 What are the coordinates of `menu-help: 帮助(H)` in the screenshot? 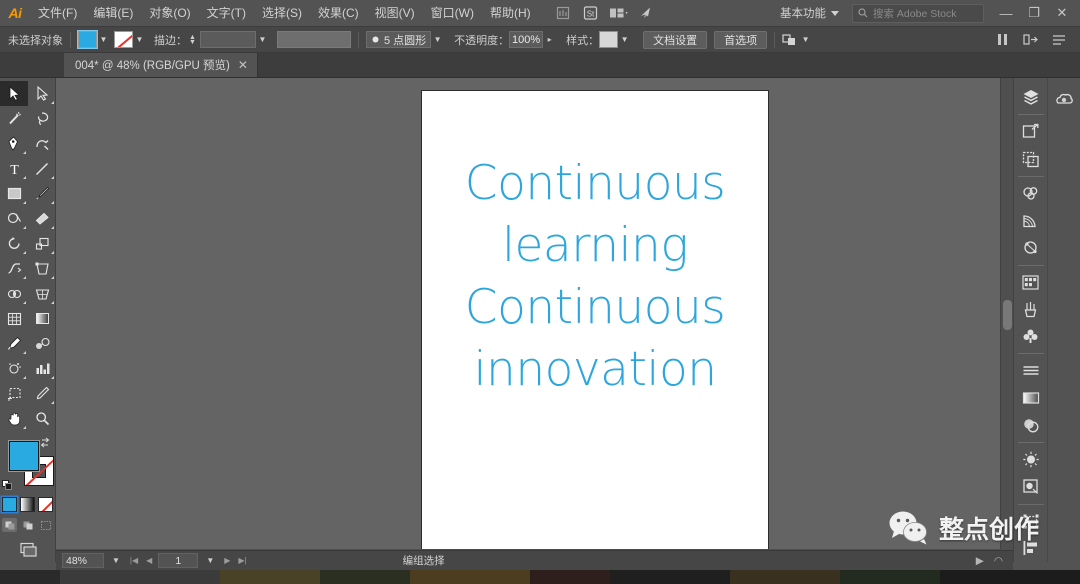 It's located at (510, 13).